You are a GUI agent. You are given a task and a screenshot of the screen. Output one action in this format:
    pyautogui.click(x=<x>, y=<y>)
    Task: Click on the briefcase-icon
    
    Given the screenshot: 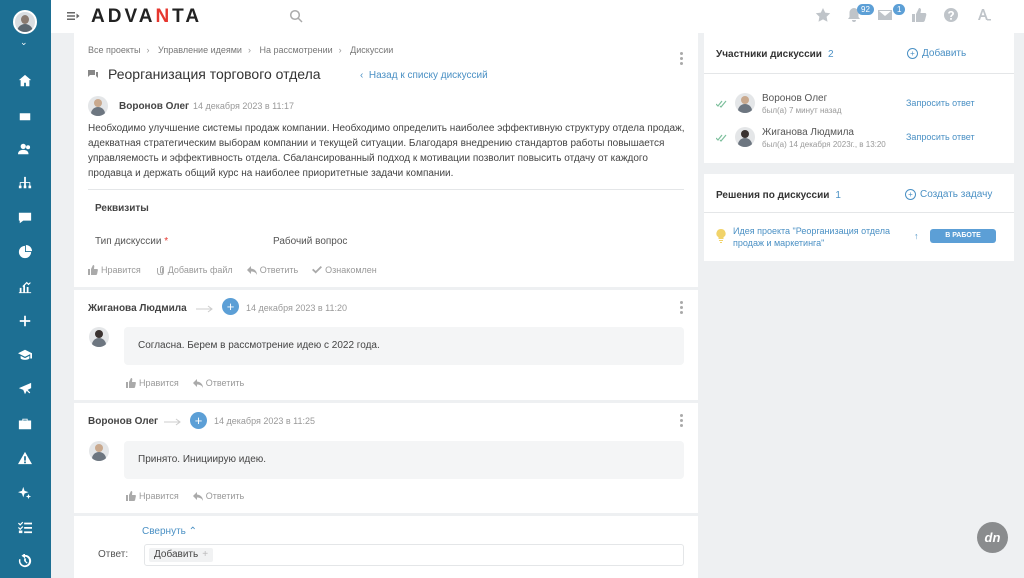 What is the action you would take?
    pyautogui.click(x=25, y=424)
    